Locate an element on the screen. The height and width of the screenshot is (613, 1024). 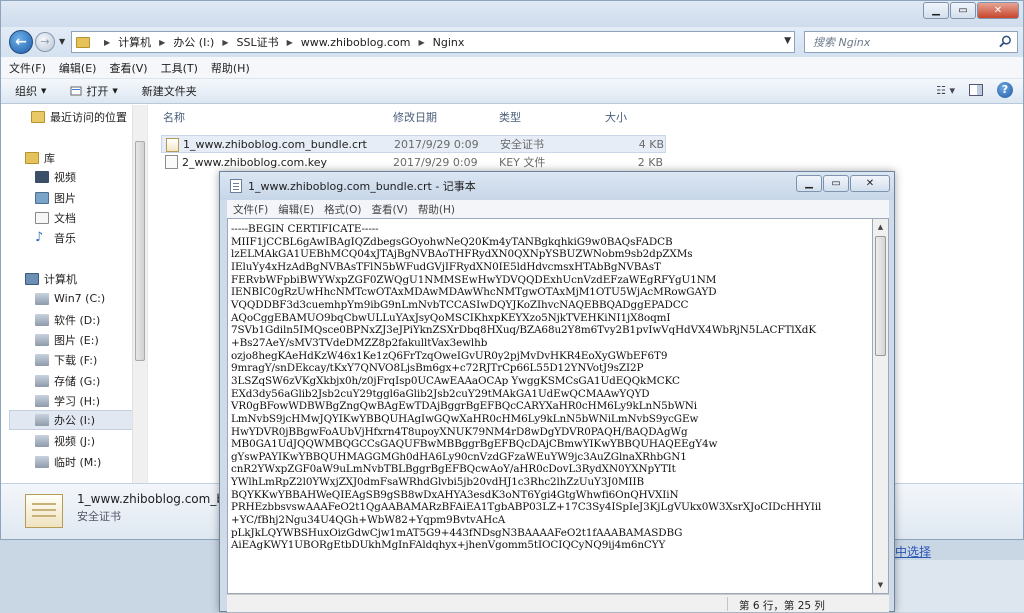
notepad-close-button: ✕ is located at coordinates (870, 183).